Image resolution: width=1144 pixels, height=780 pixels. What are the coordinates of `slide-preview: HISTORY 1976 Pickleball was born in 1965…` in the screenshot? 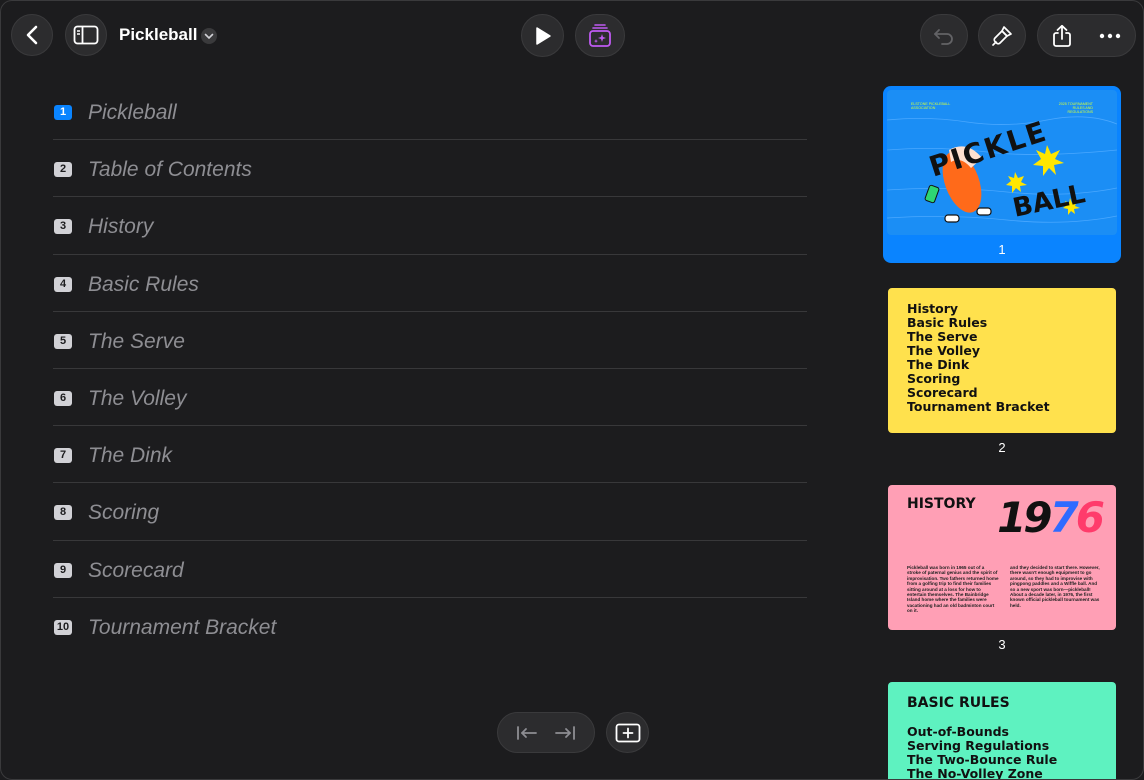 It's located at (1002, 557).